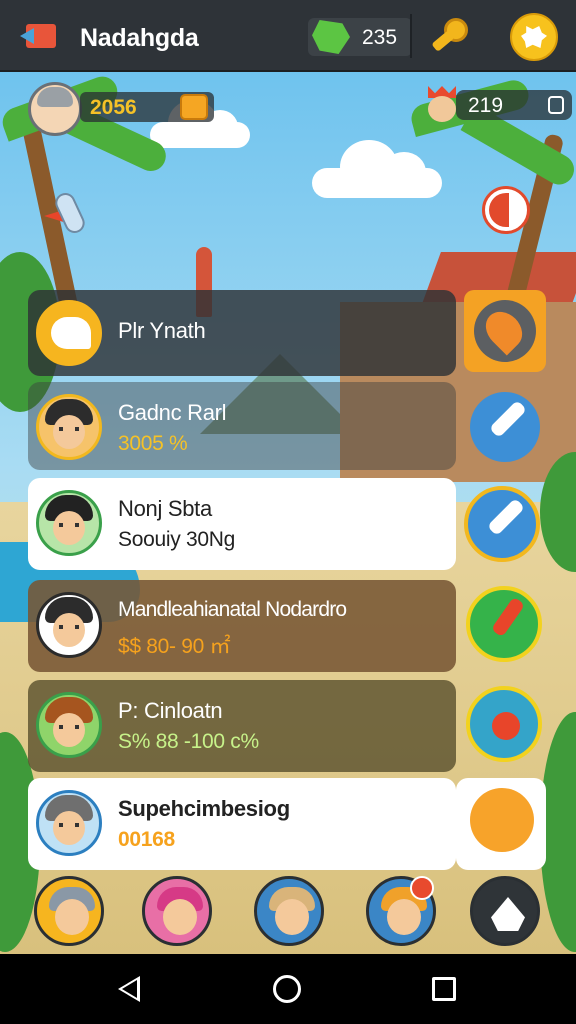  I want to click on coin-icon, so click(194, 107).